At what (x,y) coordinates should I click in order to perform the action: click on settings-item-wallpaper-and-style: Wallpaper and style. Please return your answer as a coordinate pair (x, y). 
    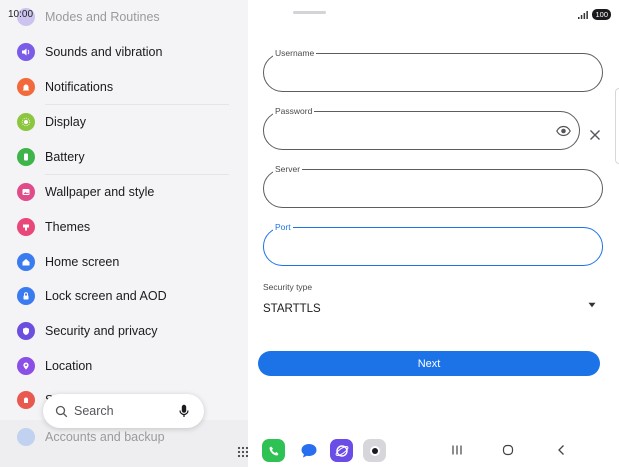
    Looking at the image, I should click on (128, 192).